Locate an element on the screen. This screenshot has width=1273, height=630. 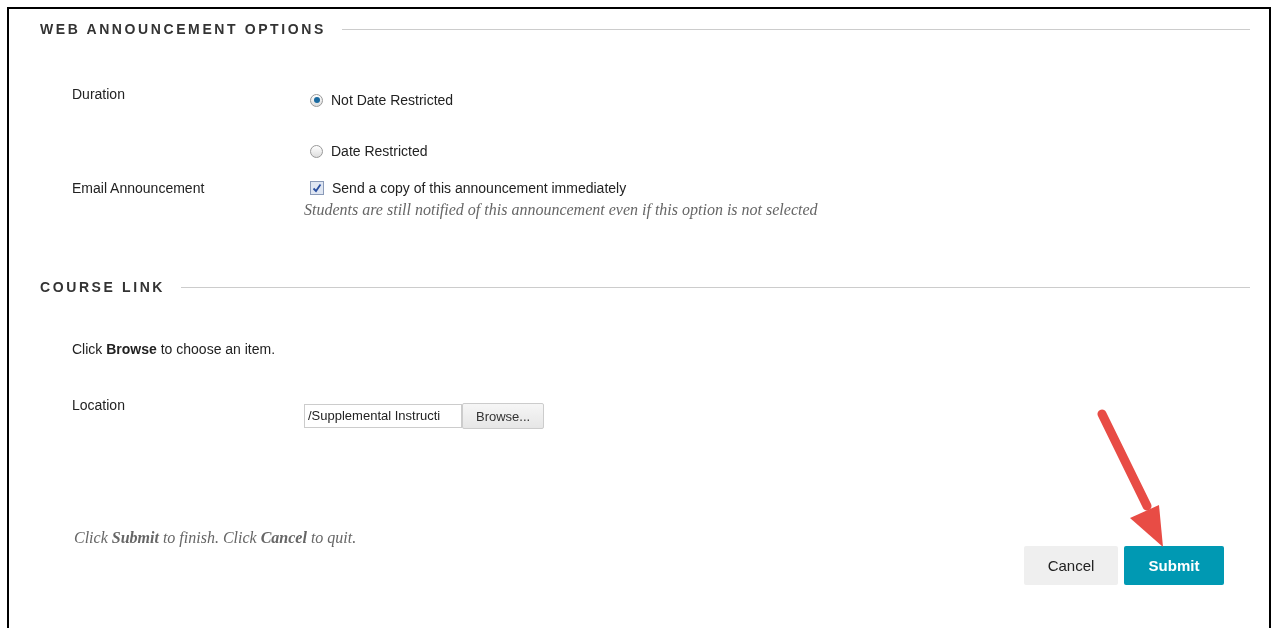
option-label: Send a copy of this announcement immediately is located at coordinates (479, 188).